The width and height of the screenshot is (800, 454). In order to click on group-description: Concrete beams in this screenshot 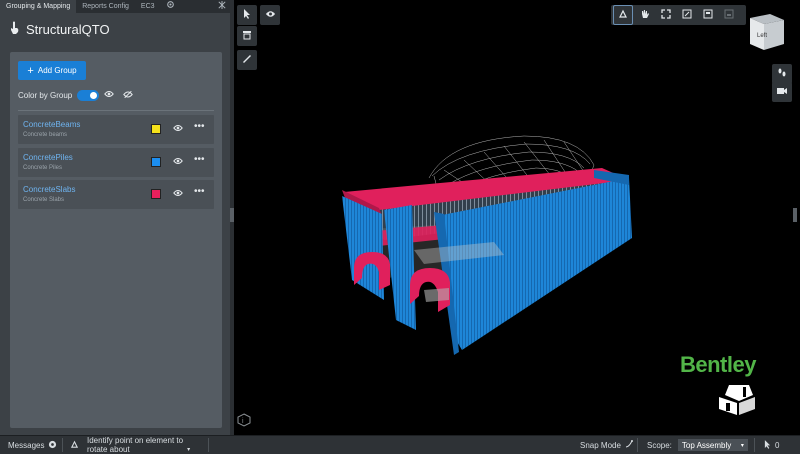, I will do `click(45, 135)`.